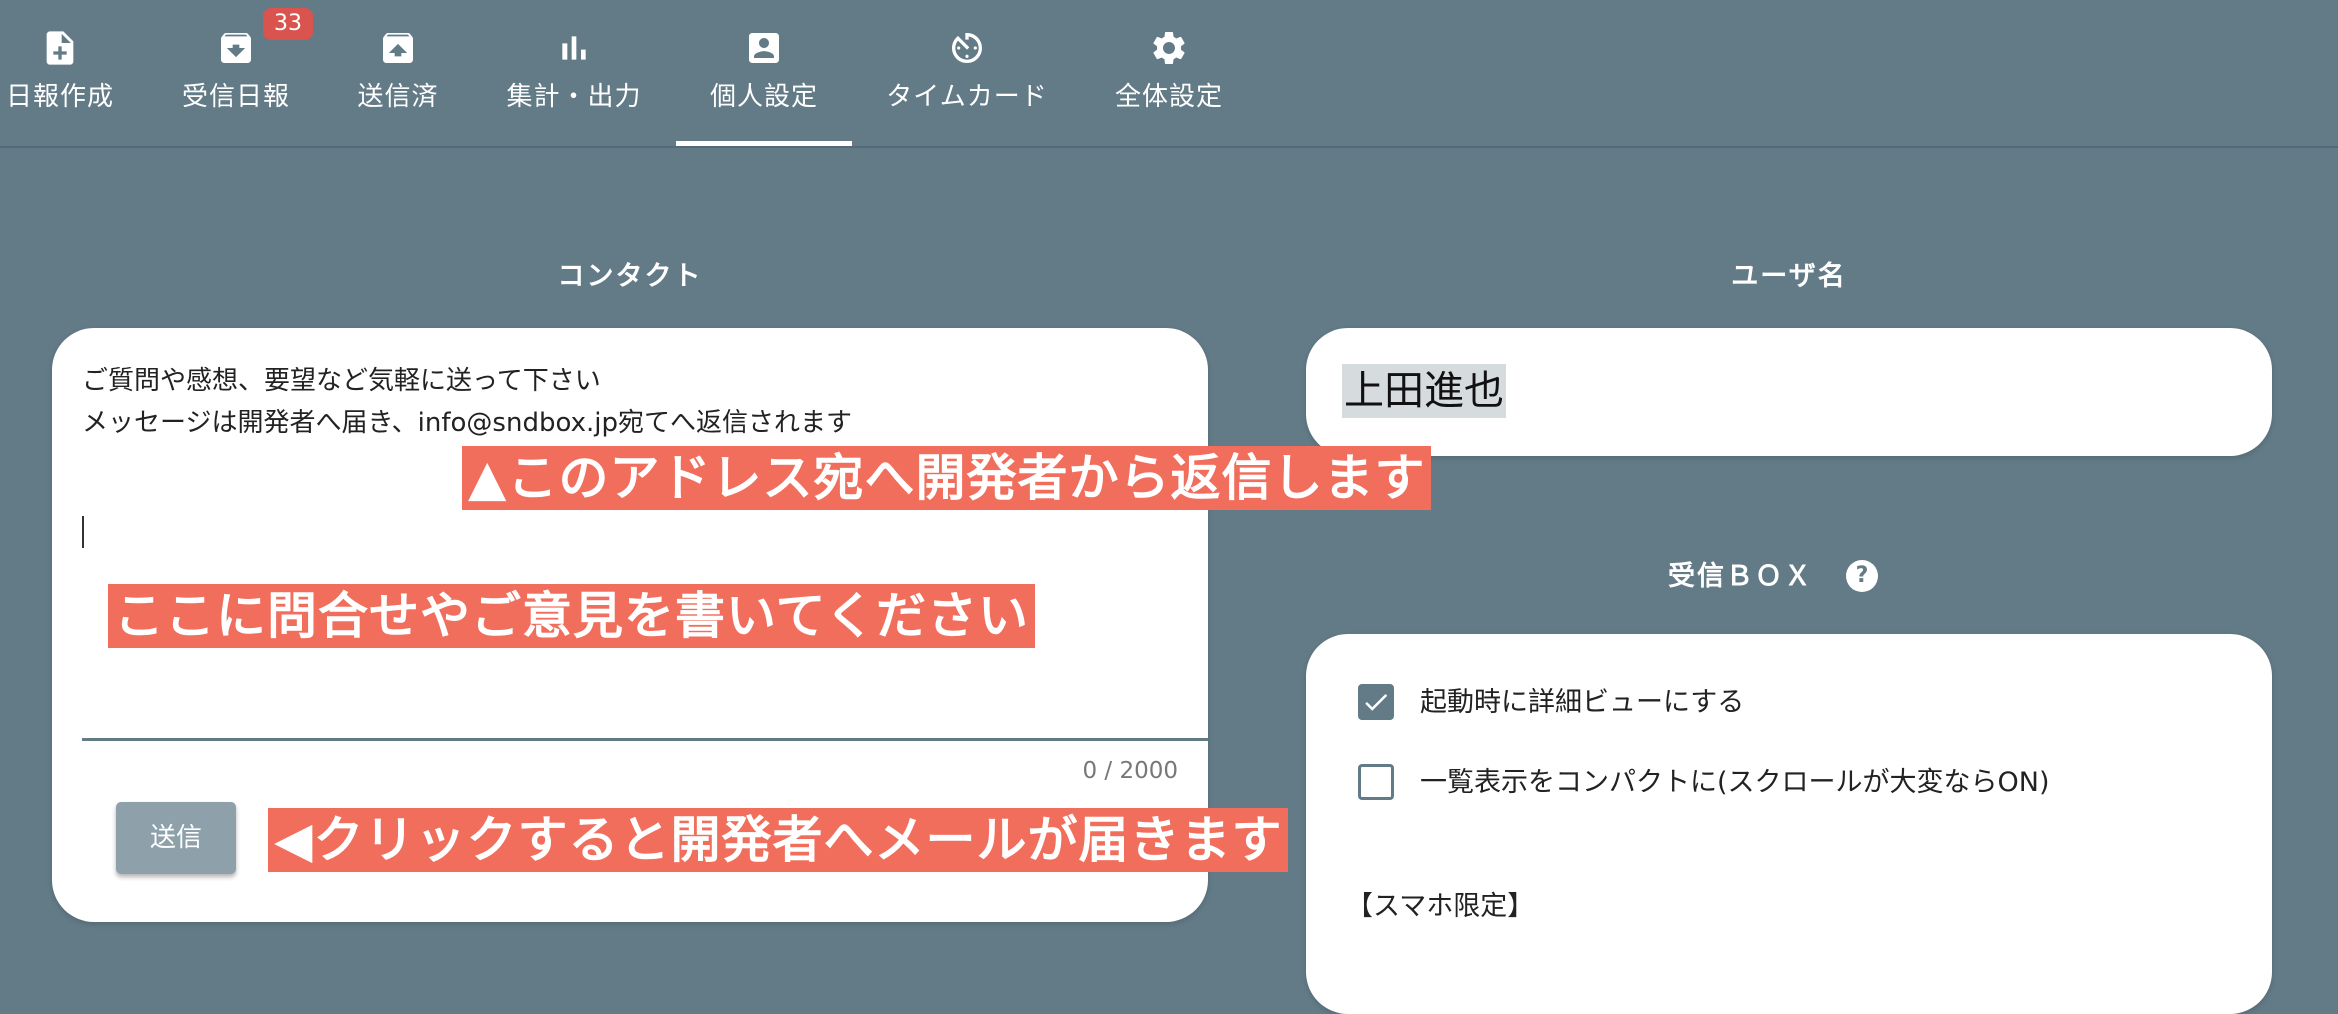 Image resolution: width=2338 pixels, height=1014 pixels. Describe the element at coordinates (236, 48) in the screenshot. I see `inbox-download-icon` at that location.